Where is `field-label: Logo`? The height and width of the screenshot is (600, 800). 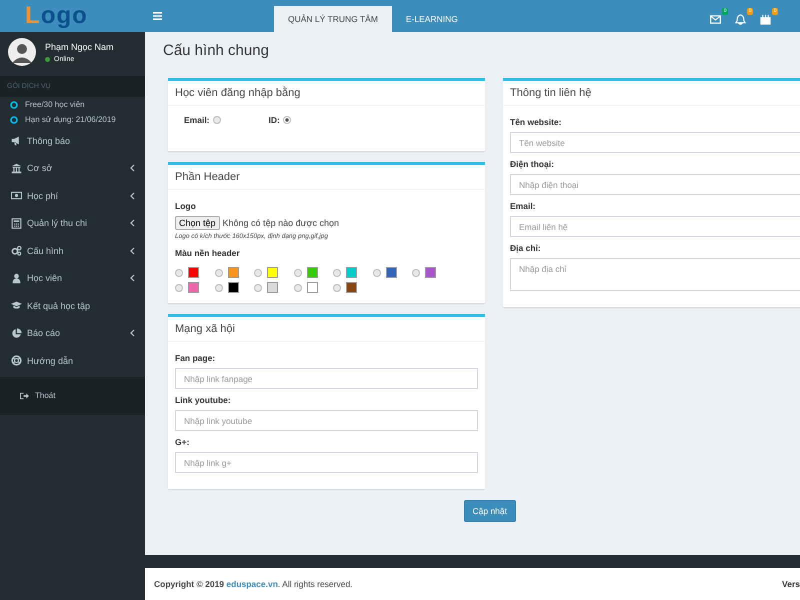
field-label: Logo is located at coordinates (186, 206).